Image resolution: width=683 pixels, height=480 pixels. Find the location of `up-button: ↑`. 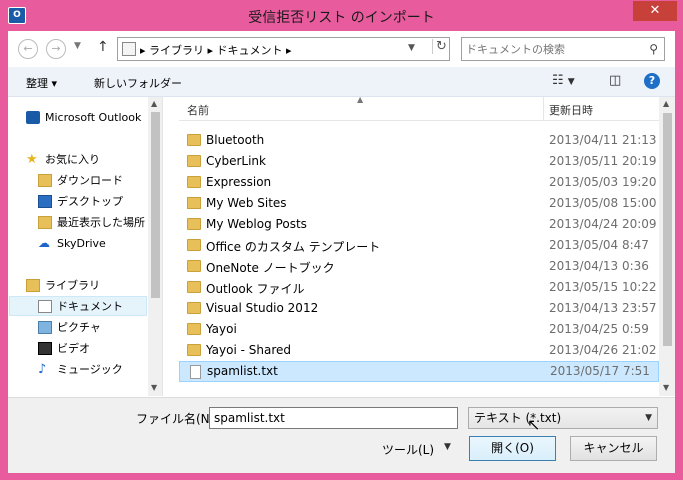

up-button: ↑ is located at coordinates (103, 47).